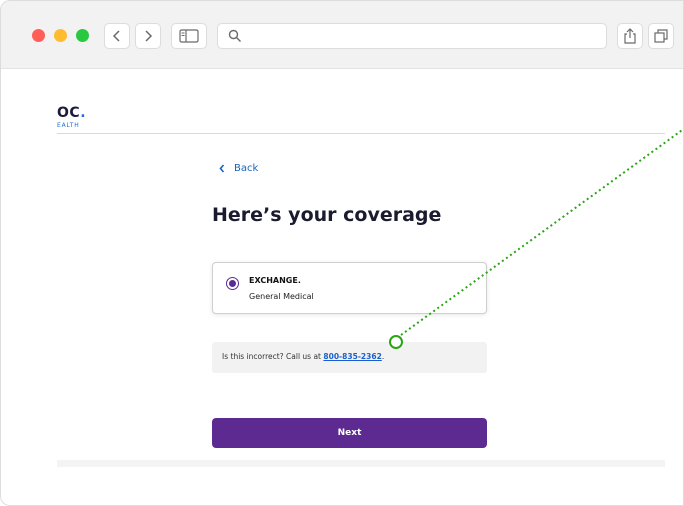  I want to click on sidebar-icon, so click(189, 36).